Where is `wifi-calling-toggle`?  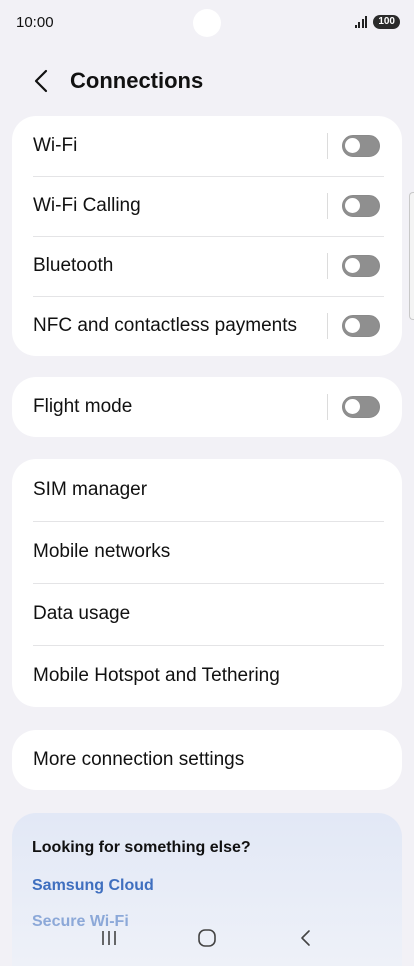 wifi-calling-toggle is located at coordinates (361, 206).